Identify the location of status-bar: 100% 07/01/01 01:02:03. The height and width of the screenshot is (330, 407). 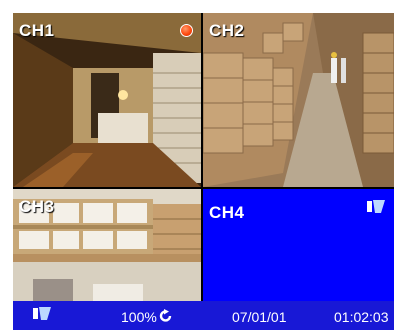
(203, 315).